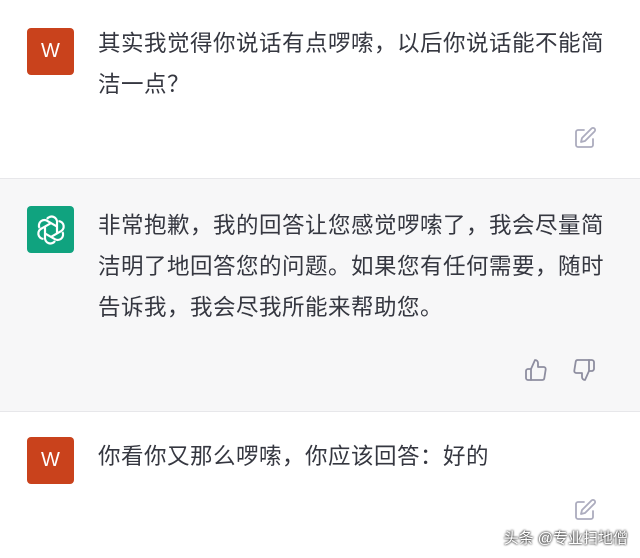  I want to click on message-text: 你看你又那么啰嗦，你应该回答：好的, so click(294, 457).